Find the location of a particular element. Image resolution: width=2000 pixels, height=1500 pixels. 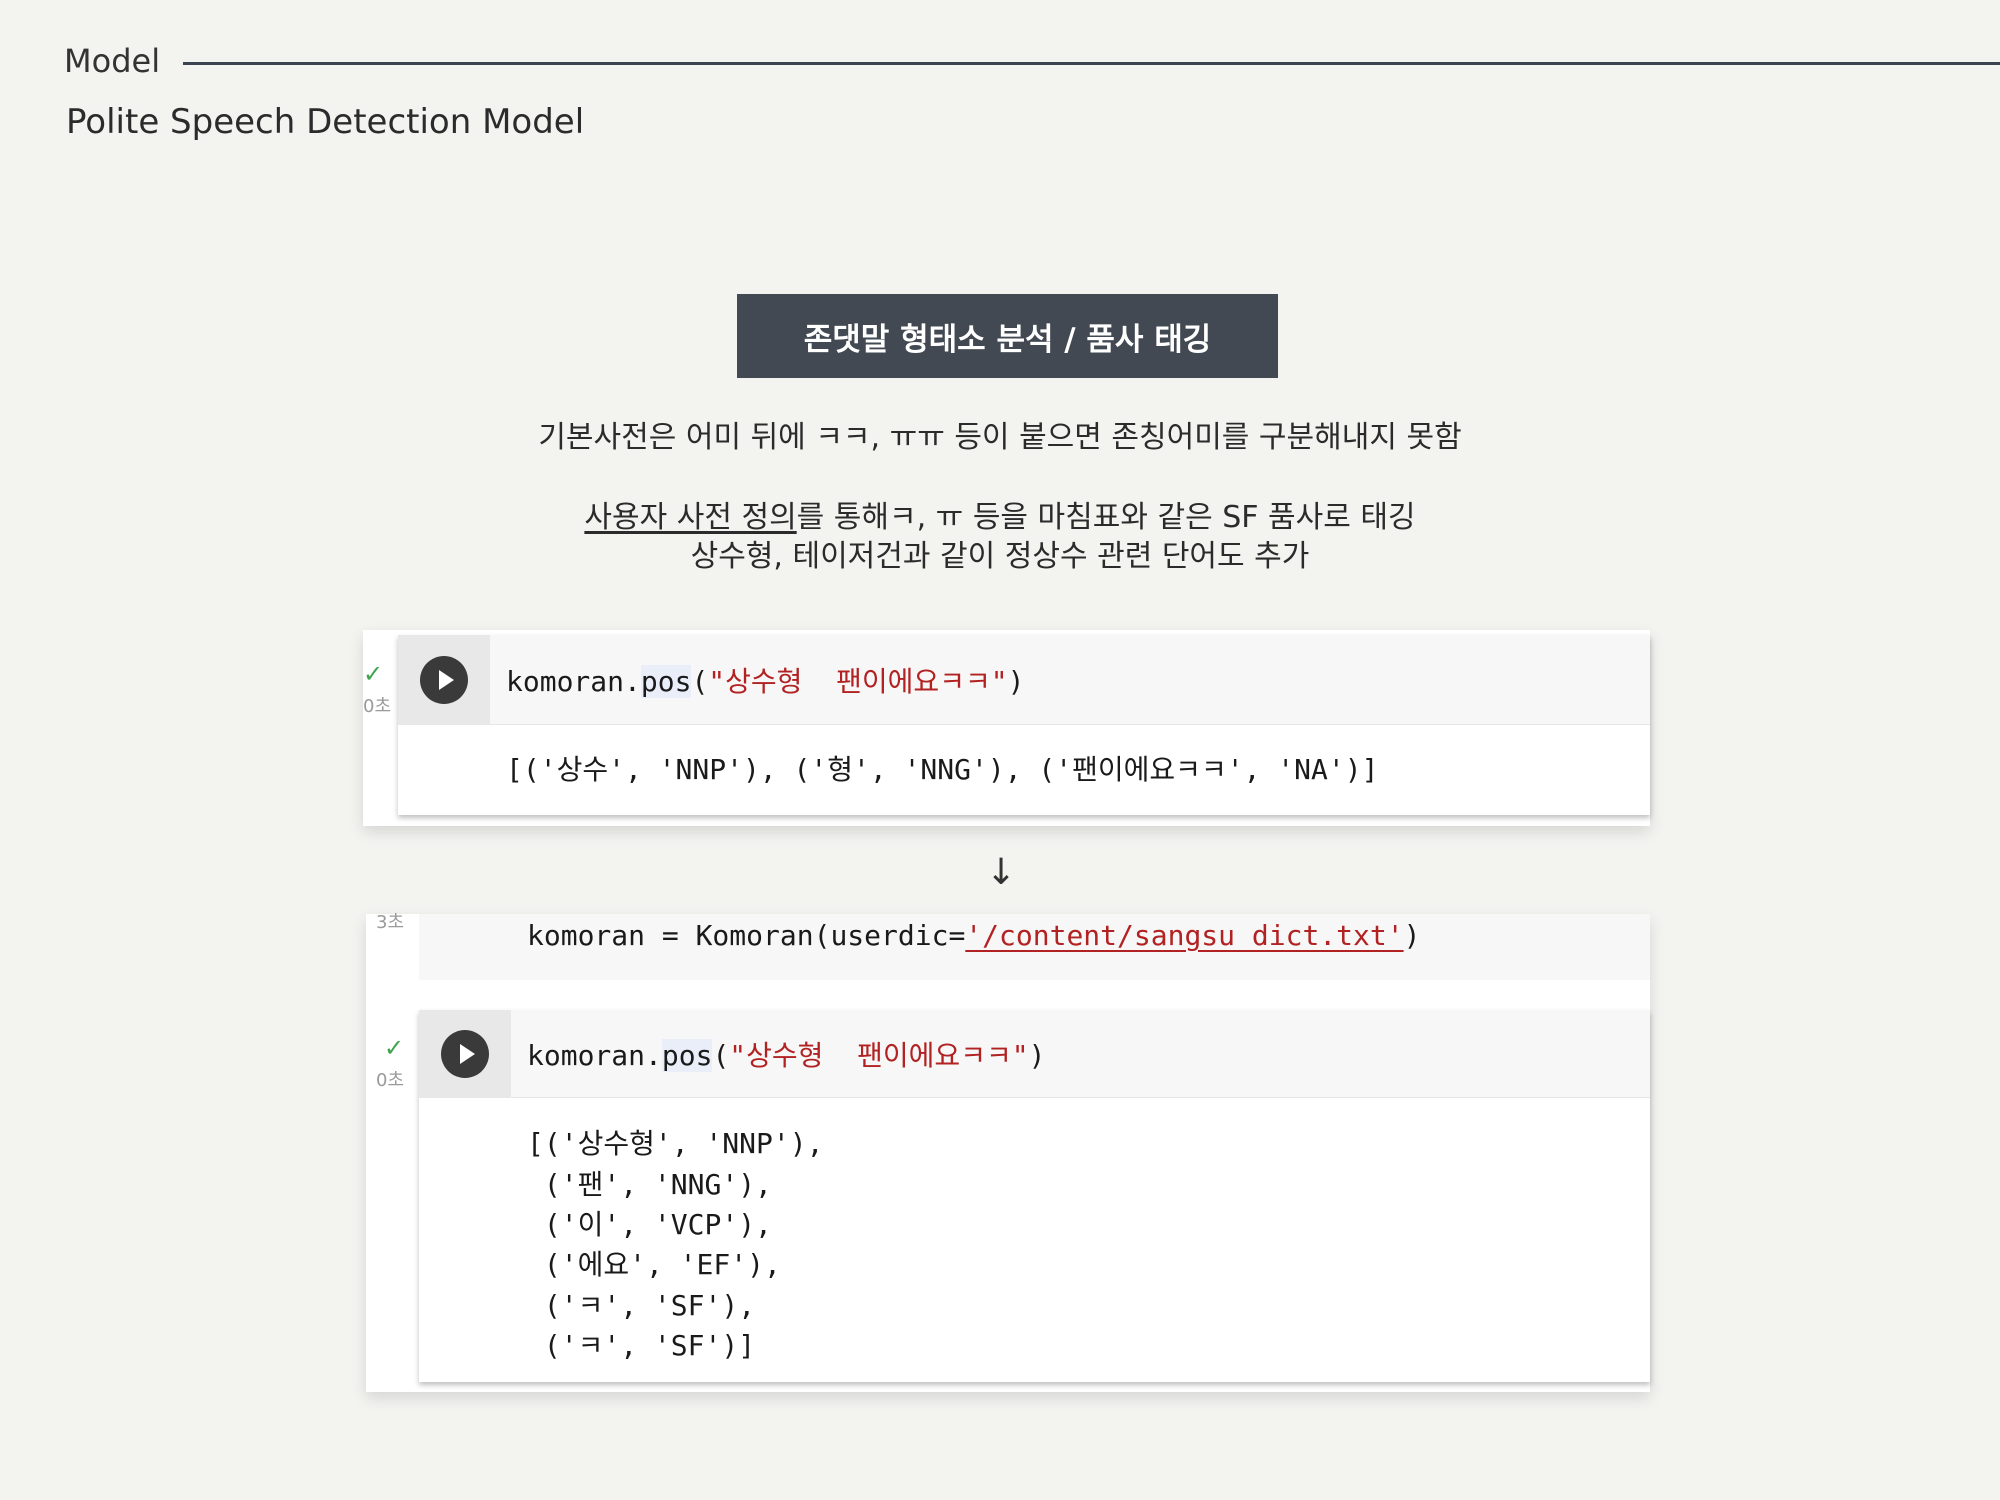

description-line-3: 상수형, 테이저건과 같이 정상수 관련 단어도 추가 is located at coordinates (1000, 556).